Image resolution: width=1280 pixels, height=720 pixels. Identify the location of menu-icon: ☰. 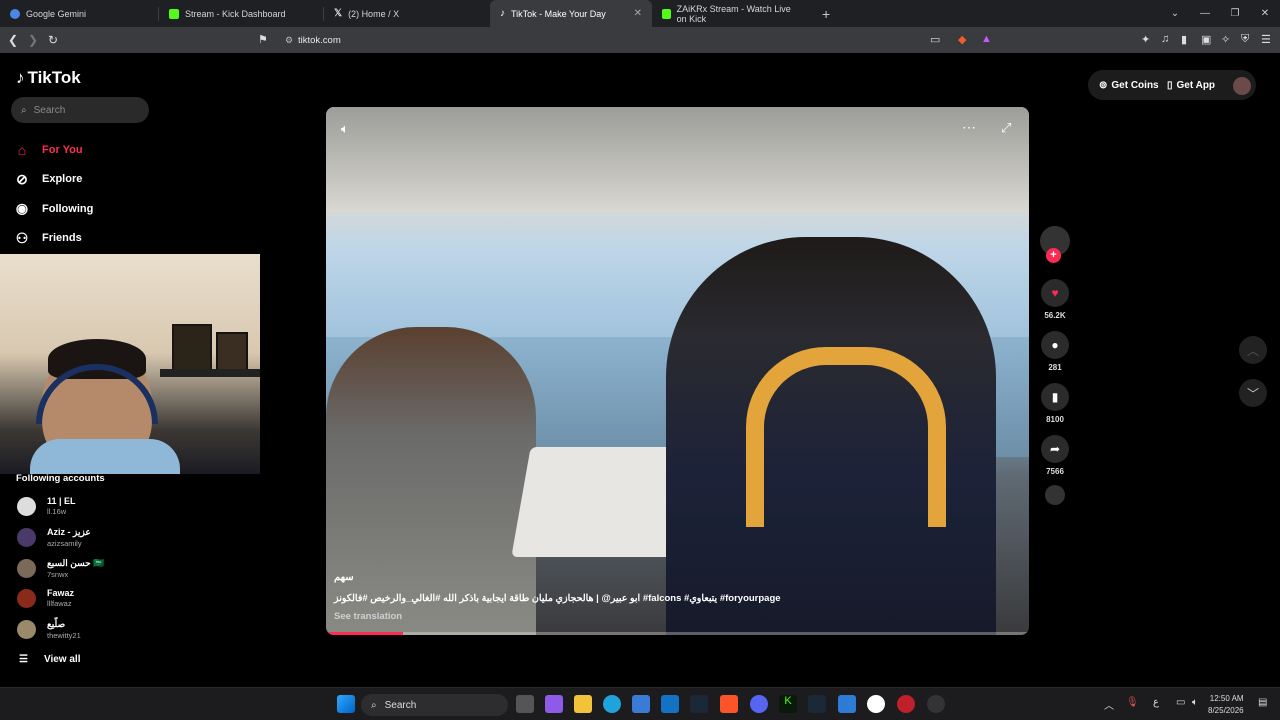
(1266, 39).